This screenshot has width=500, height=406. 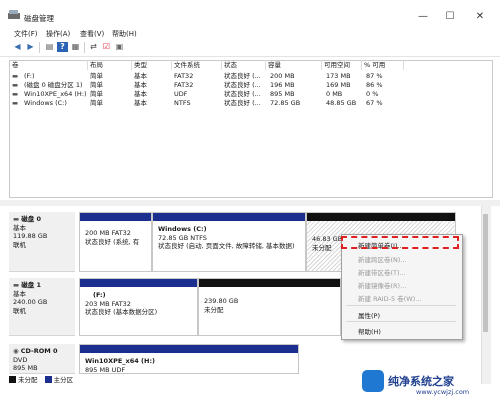 I want to click on minimize-button: —, so click(x=423, y=17).